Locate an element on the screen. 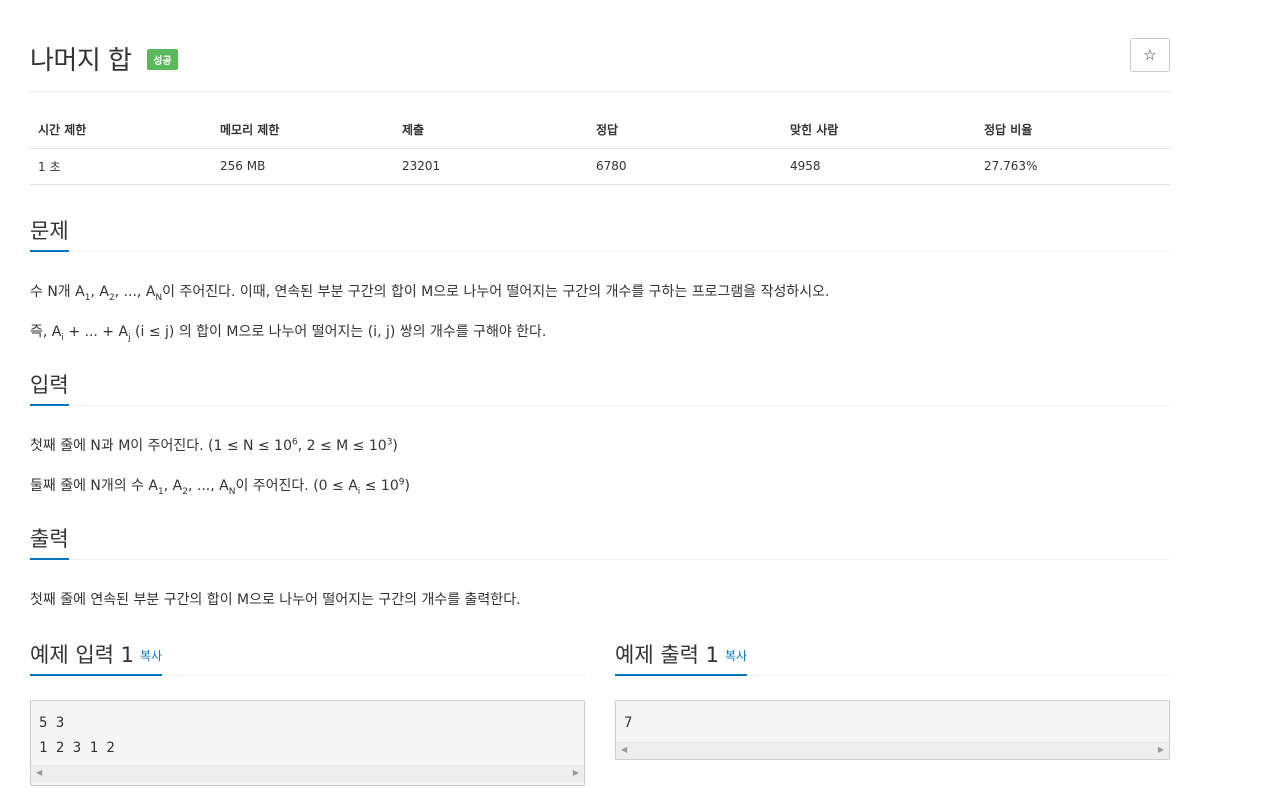 The height and width of the screenshot is (788, 1282). submissions-value: 23201 is located at coordinates (491, 166).